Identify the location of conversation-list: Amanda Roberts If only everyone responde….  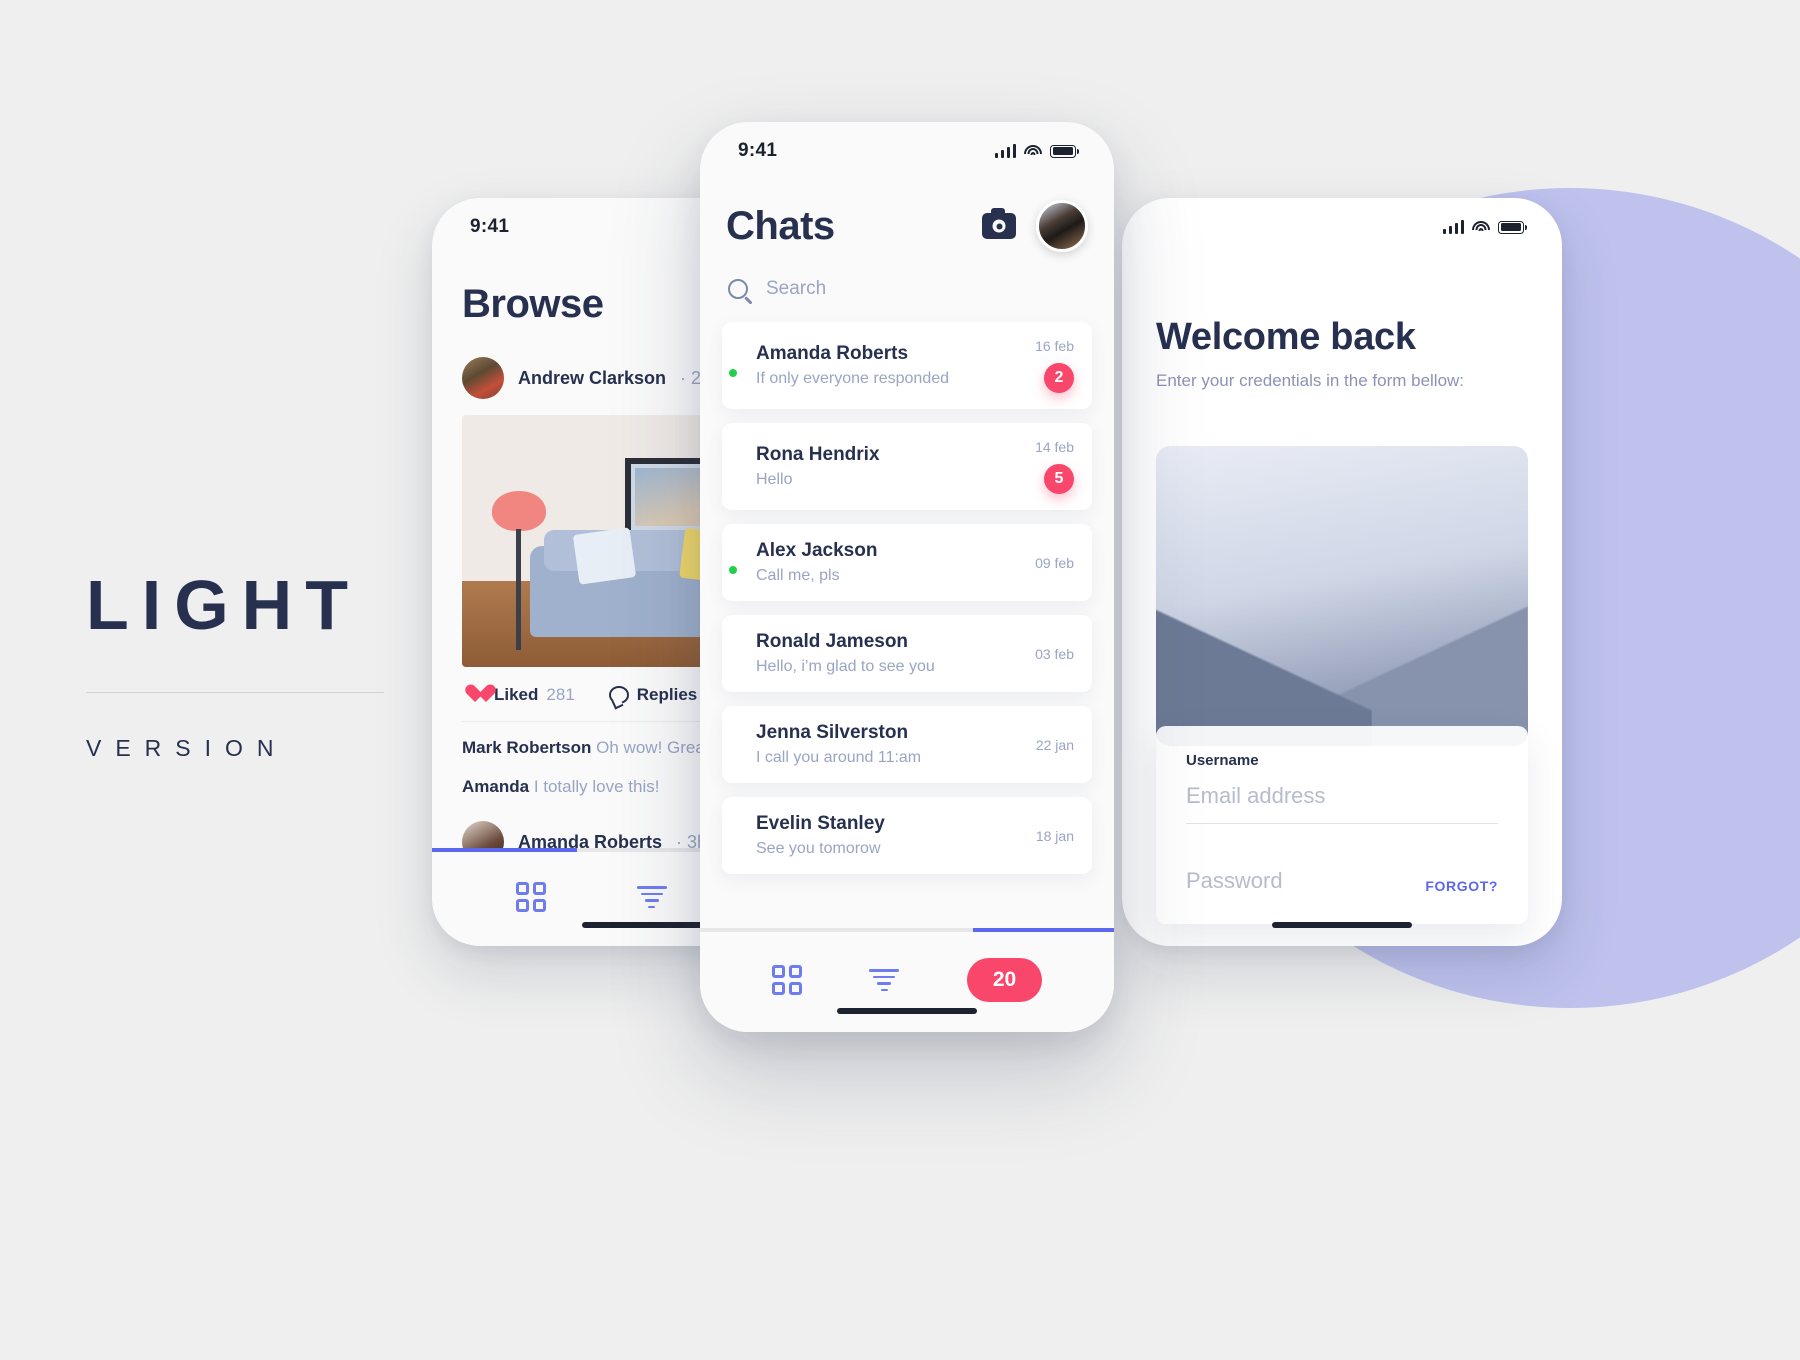
(907, 598).